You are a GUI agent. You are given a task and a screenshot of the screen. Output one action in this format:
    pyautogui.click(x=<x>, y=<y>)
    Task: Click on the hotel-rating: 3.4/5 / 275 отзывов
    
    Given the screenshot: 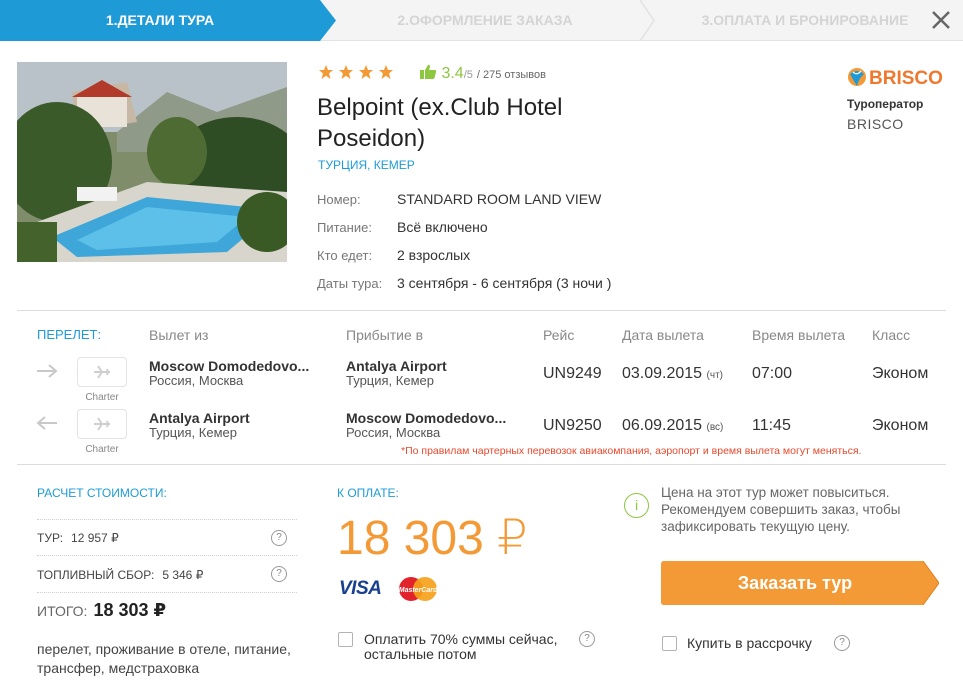 What is the action you would take?
    pyautogui.click(x=482, y=73)
    